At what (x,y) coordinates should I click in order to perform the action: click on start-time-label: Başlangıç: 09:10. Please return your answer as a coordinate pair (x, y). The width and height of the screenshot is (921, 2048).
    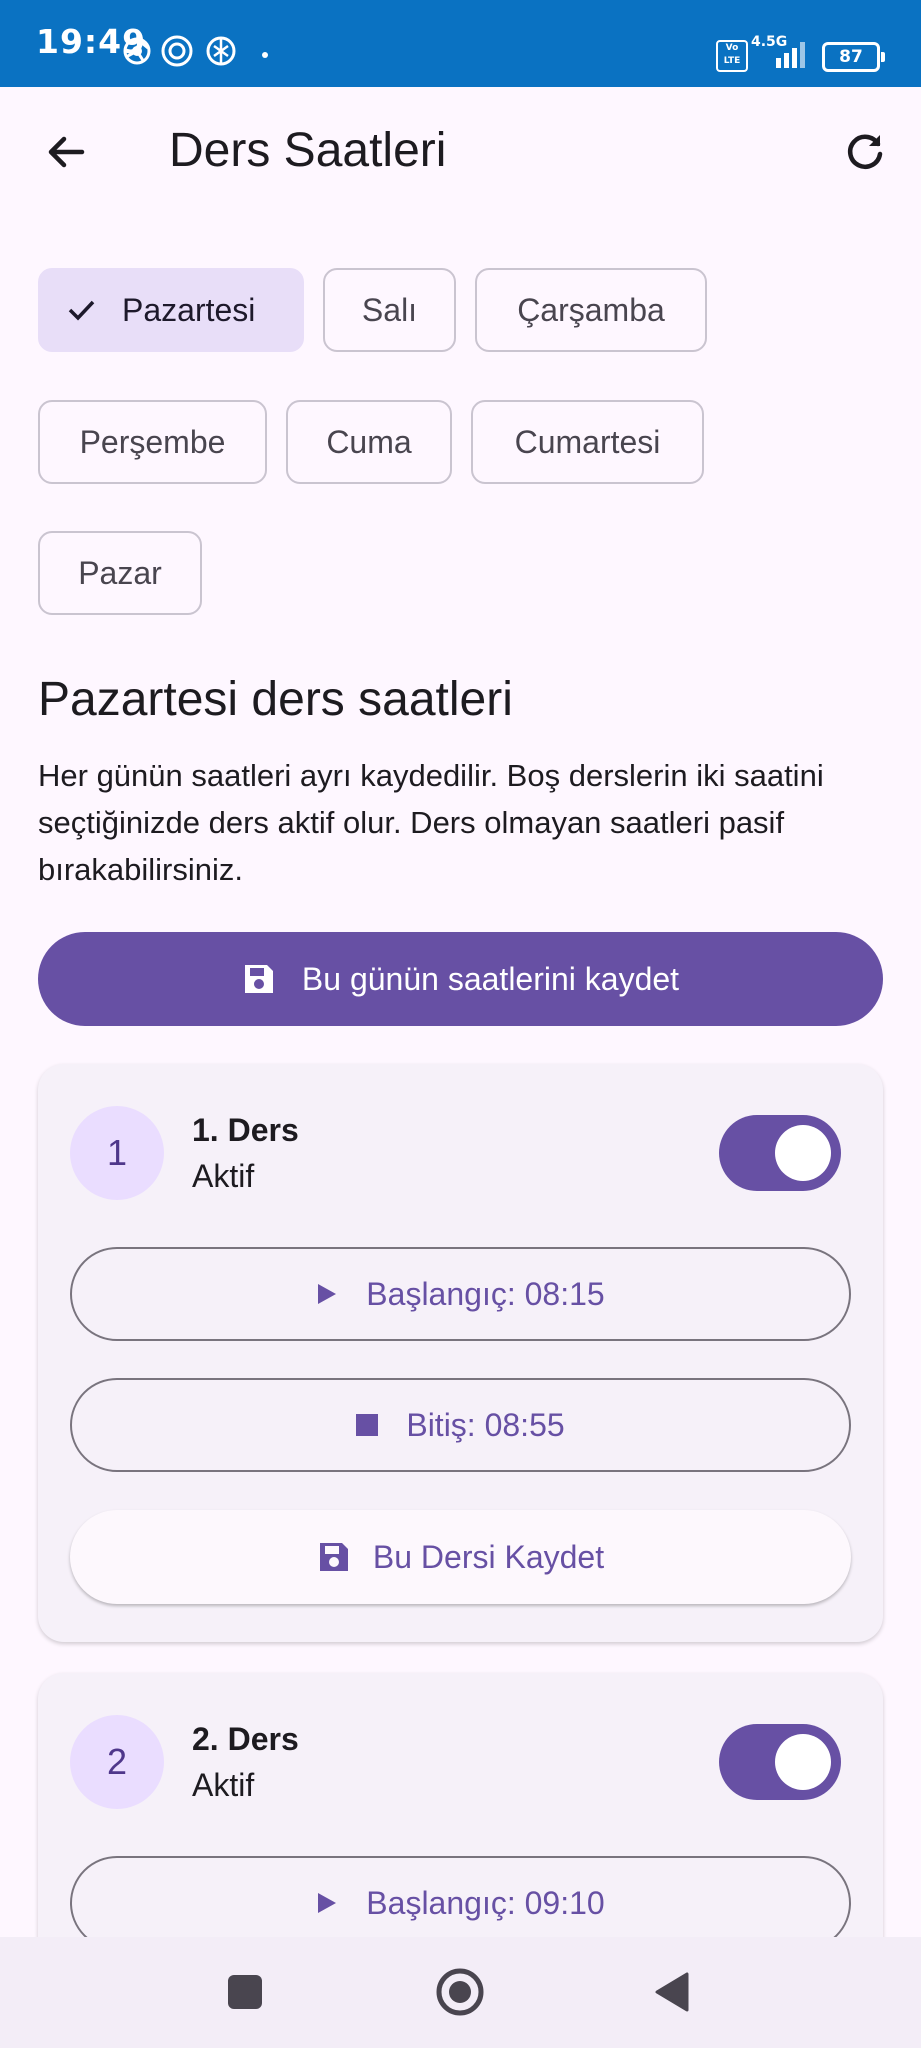
    Looking at the image, I should click on (485, 1902).